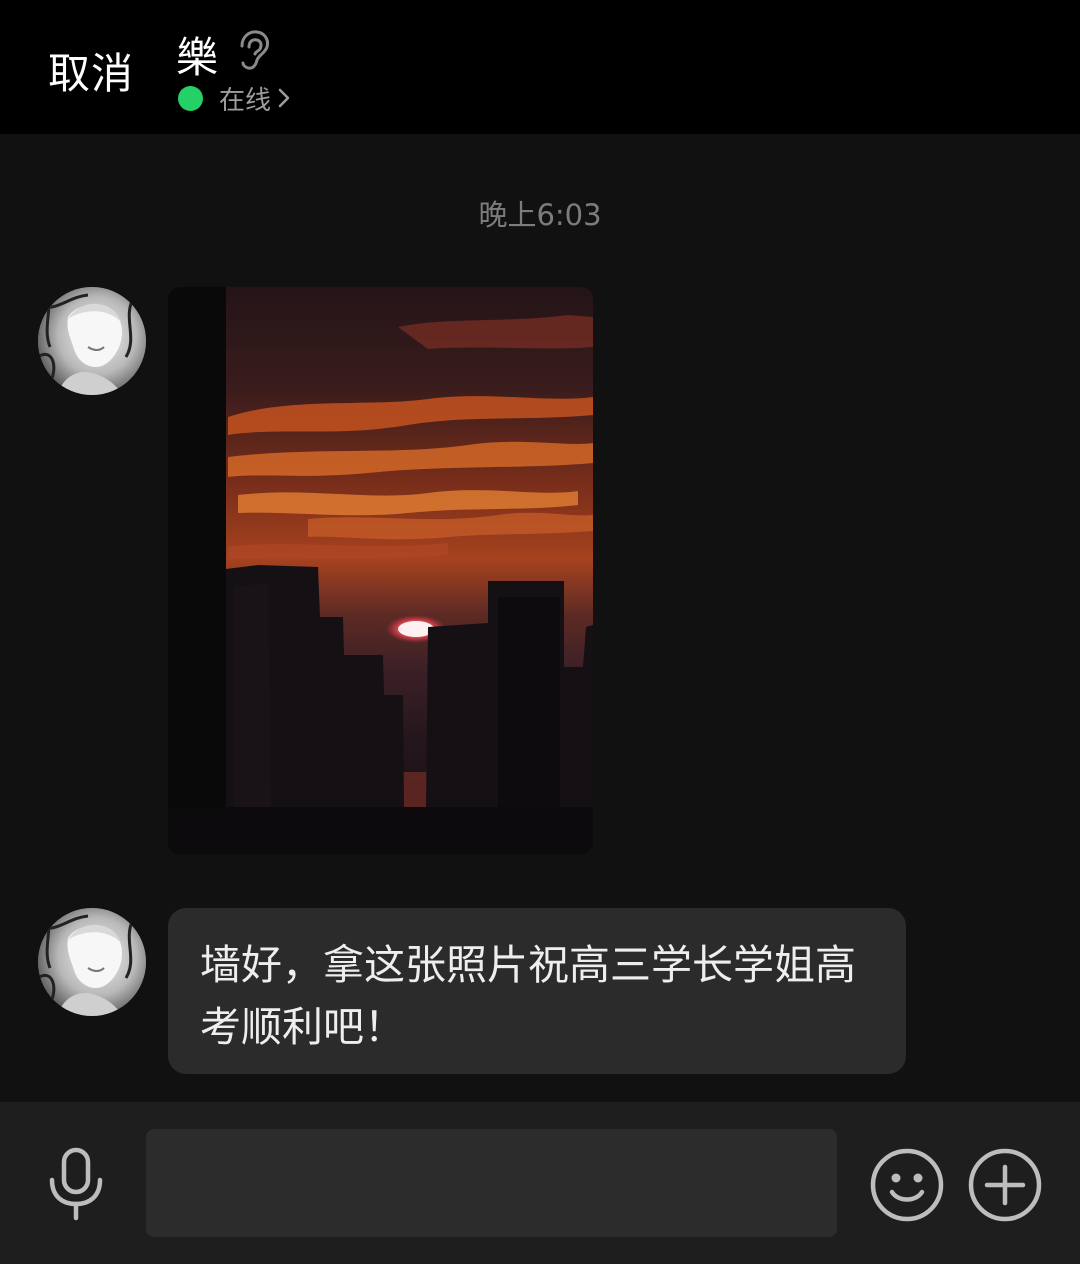  What do you see at coordinates (540, 67) in the screenshot?
I see `top-bar` at bounding box center [540, 67].